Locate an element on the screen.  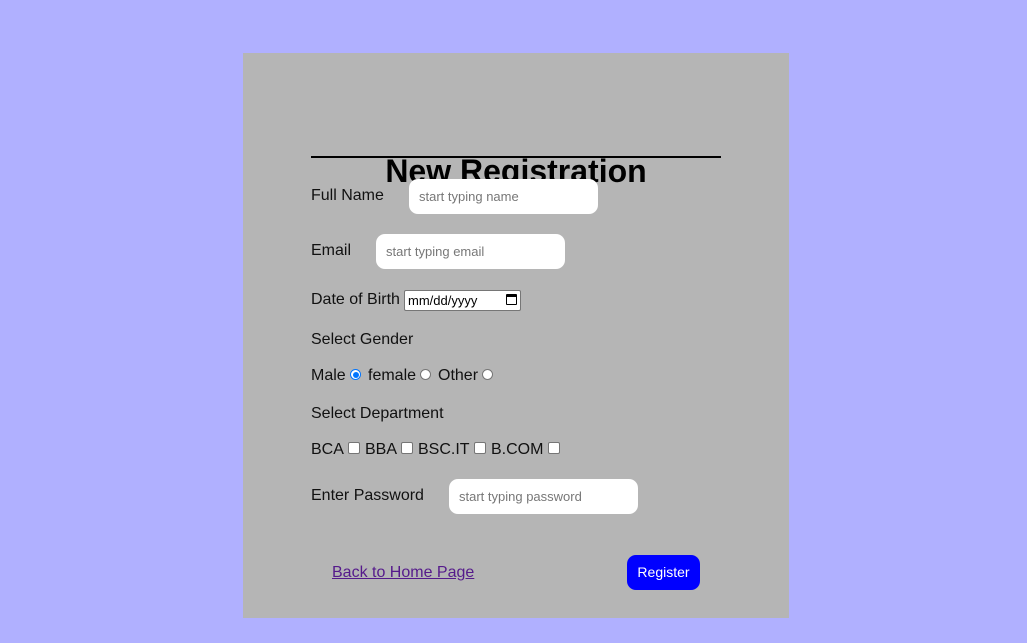
full-name-input is located at coordinates (503, 196).